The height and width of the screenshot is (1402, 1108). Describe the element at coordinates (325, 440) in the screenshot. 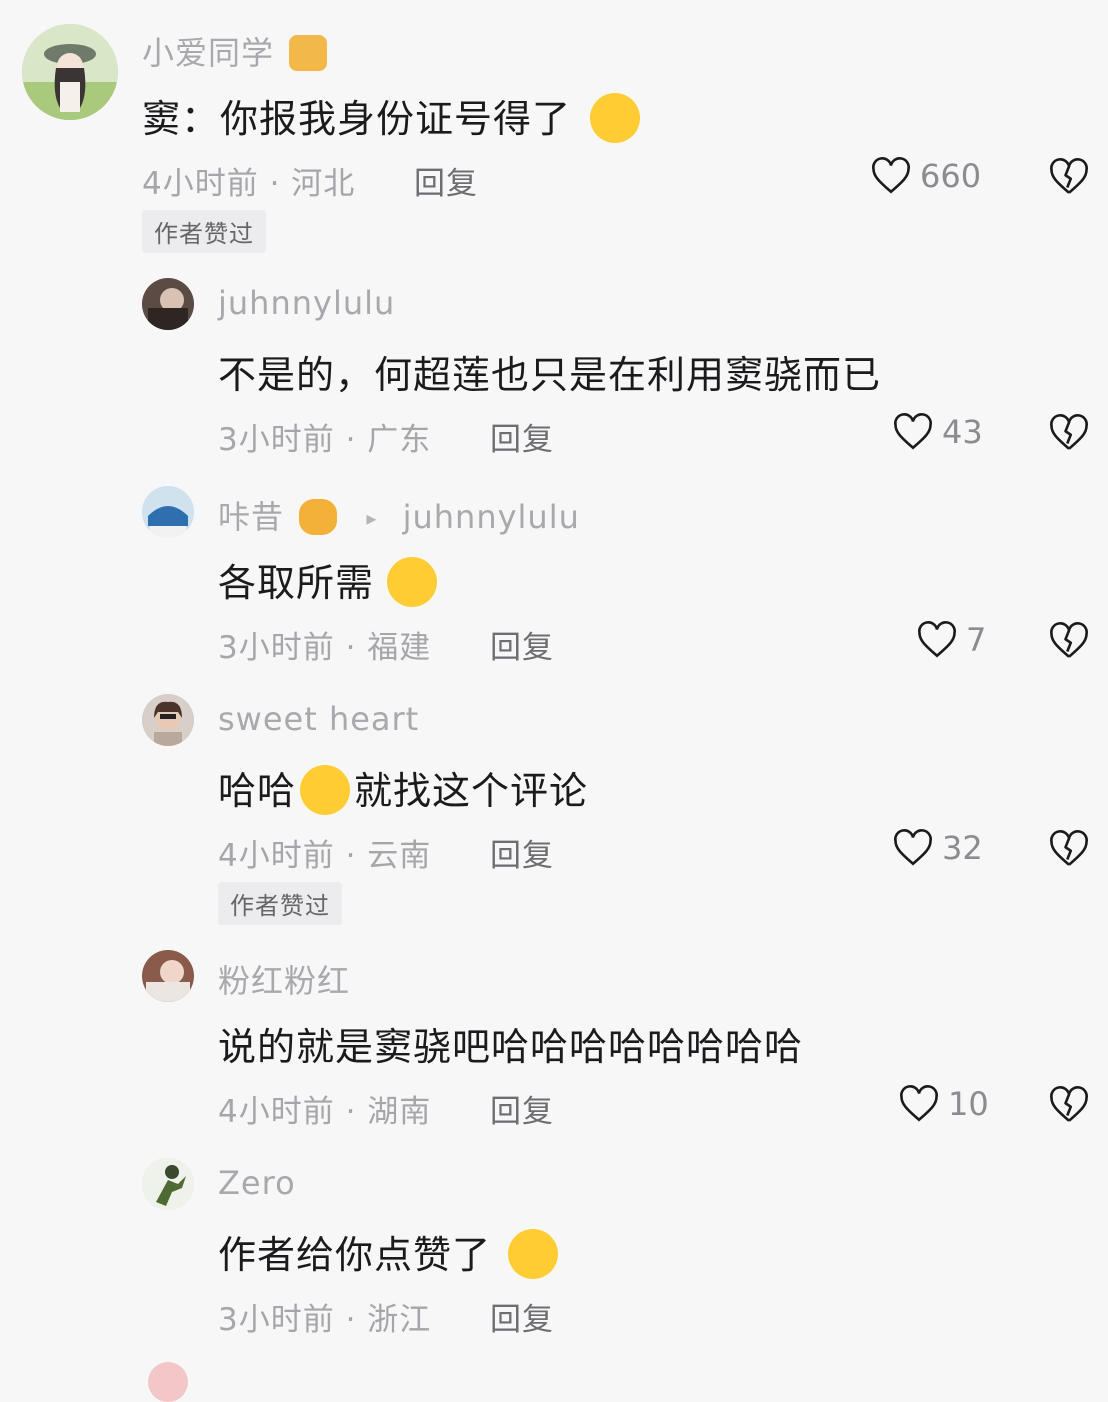

I see `comment-time-location: 3小时前 · 广东` at that location.